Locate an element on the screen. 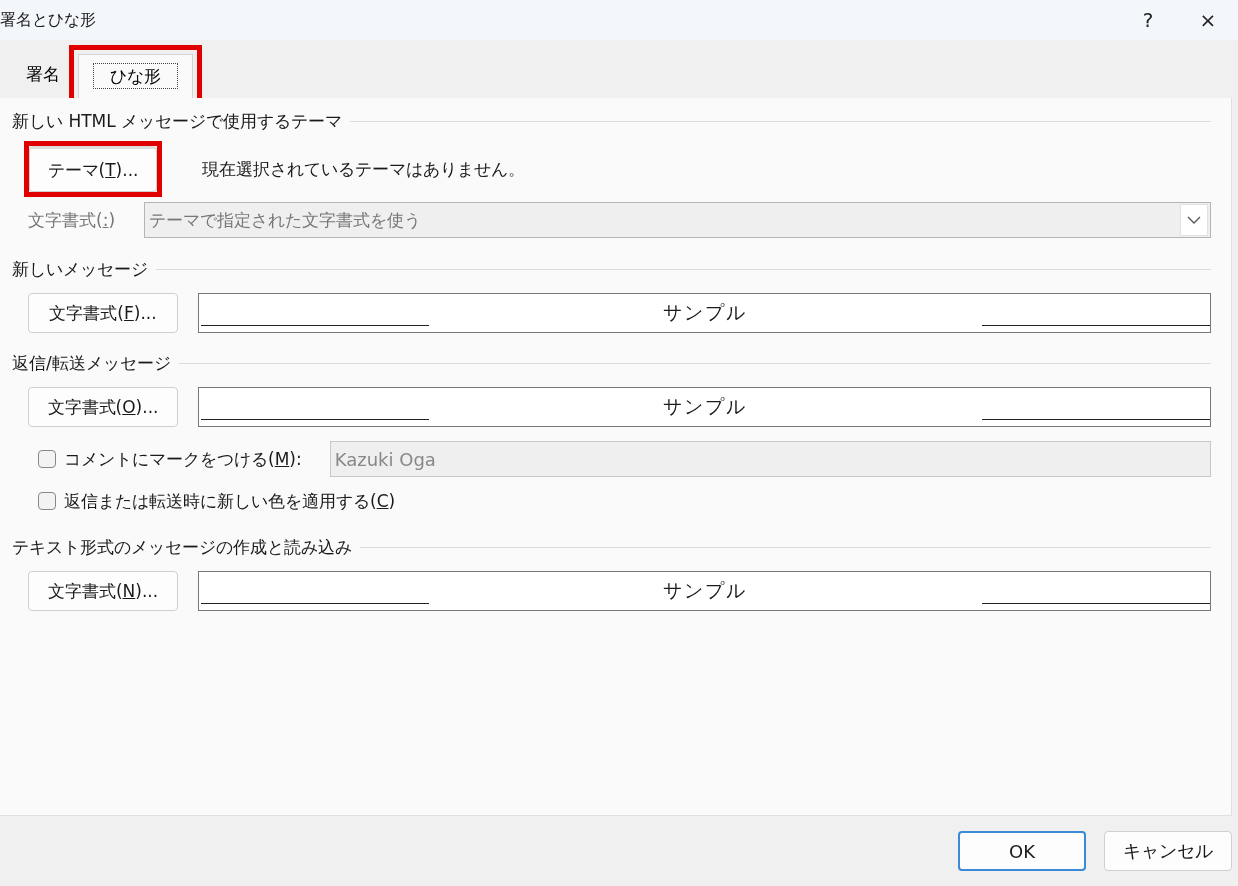 The height and width of the screenshot is (886, 1238). group-heading: 返信/転送メッセージ is located at coordinates (91, 363).